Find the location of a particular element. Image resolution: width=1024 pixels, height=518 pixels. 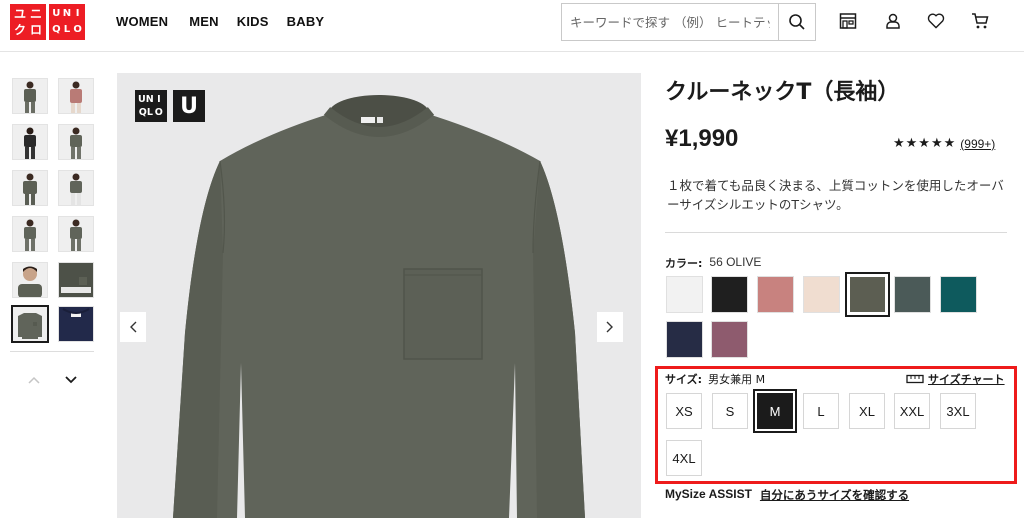

rating-stars: ★★★★★ is located at coordinates (924, 143).